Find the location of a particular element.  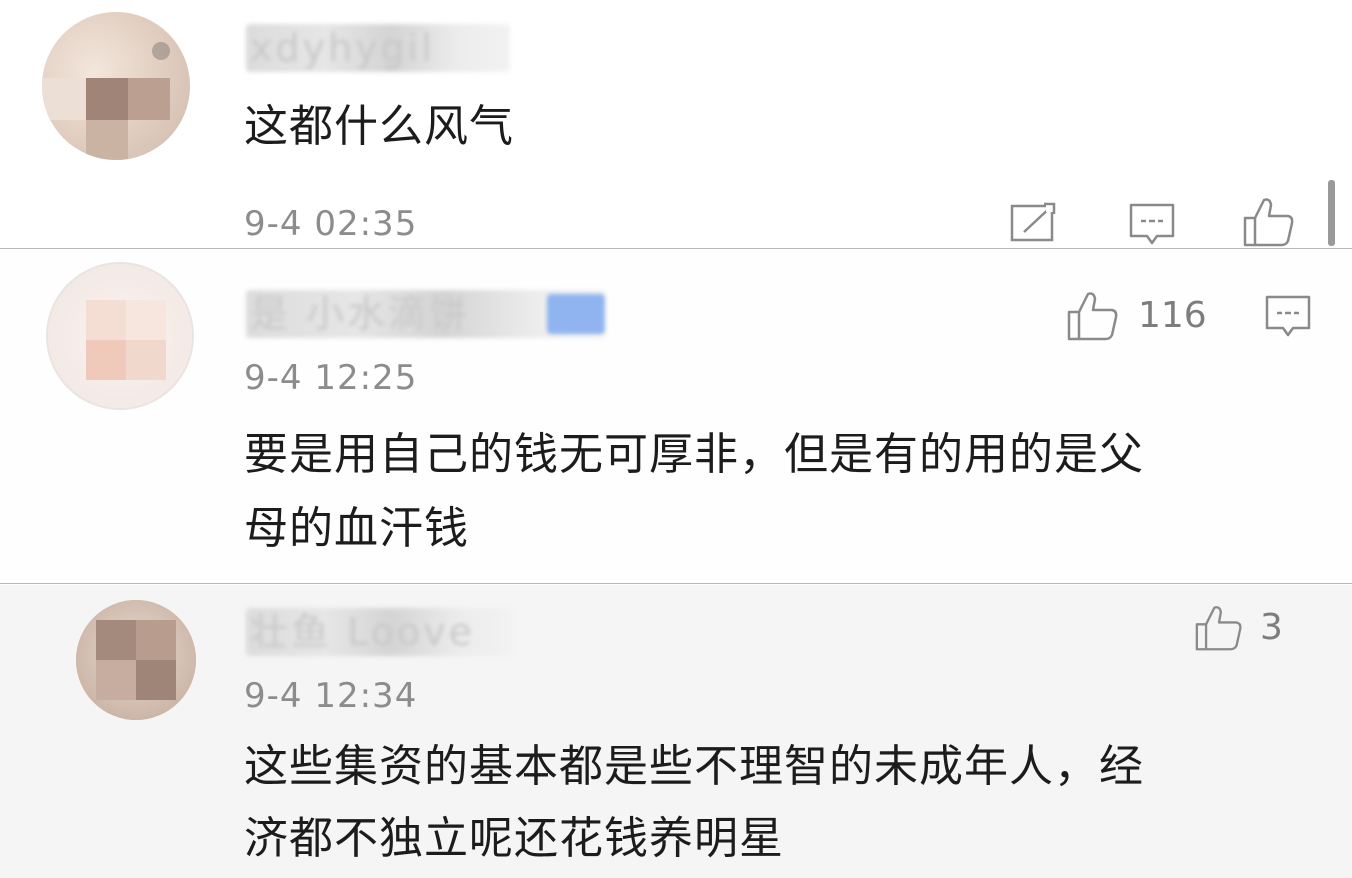

username: 是 小水滴饼 is located at coordinates (425, 314).